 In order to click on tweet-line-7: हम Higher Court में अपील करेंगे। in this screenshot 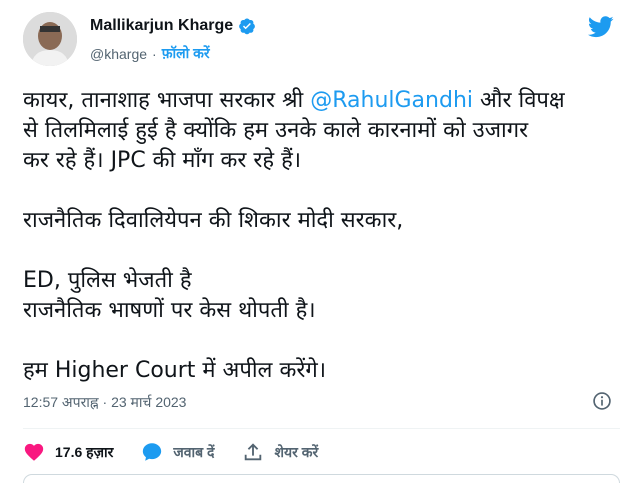, I will do `click(175, 370)`.